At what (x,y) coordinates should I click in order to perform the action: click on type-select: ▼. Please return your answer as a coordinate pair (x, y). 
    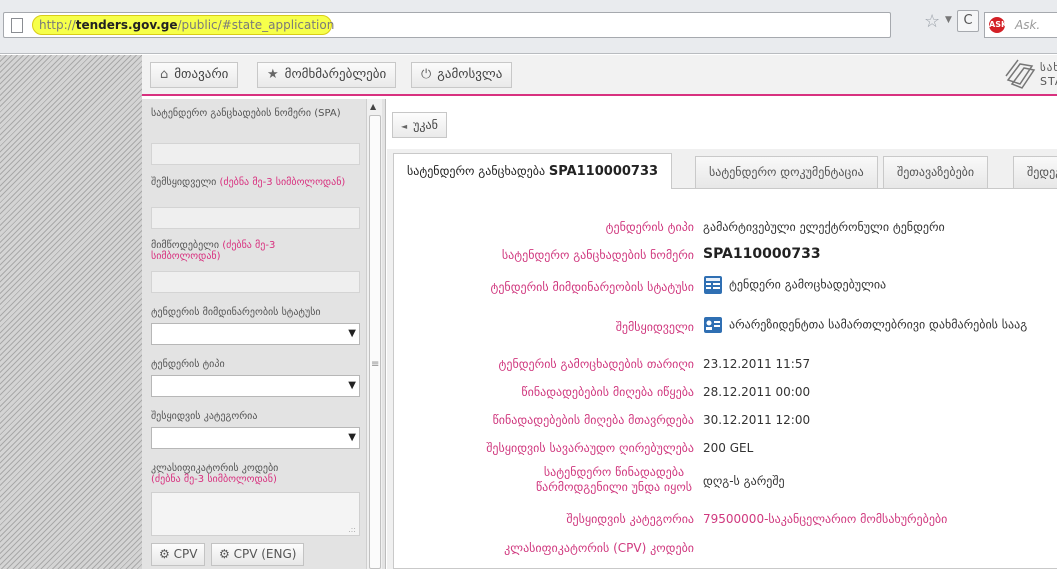
    Looking at the image, I should click on (255, 386).